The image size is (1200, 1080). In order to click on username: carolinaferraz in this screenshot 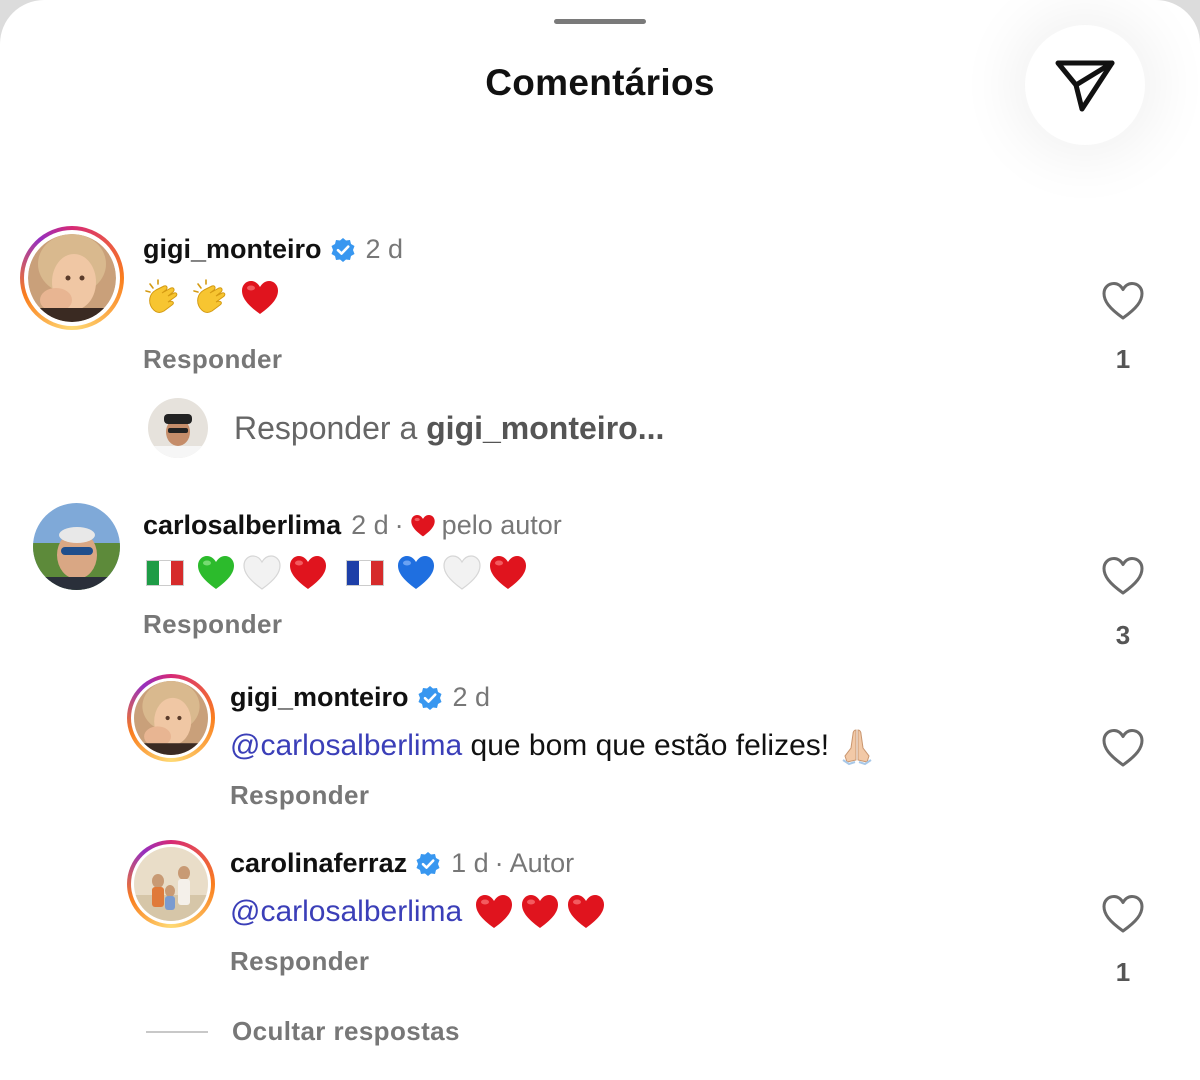, I will do `click(318, 863)`.